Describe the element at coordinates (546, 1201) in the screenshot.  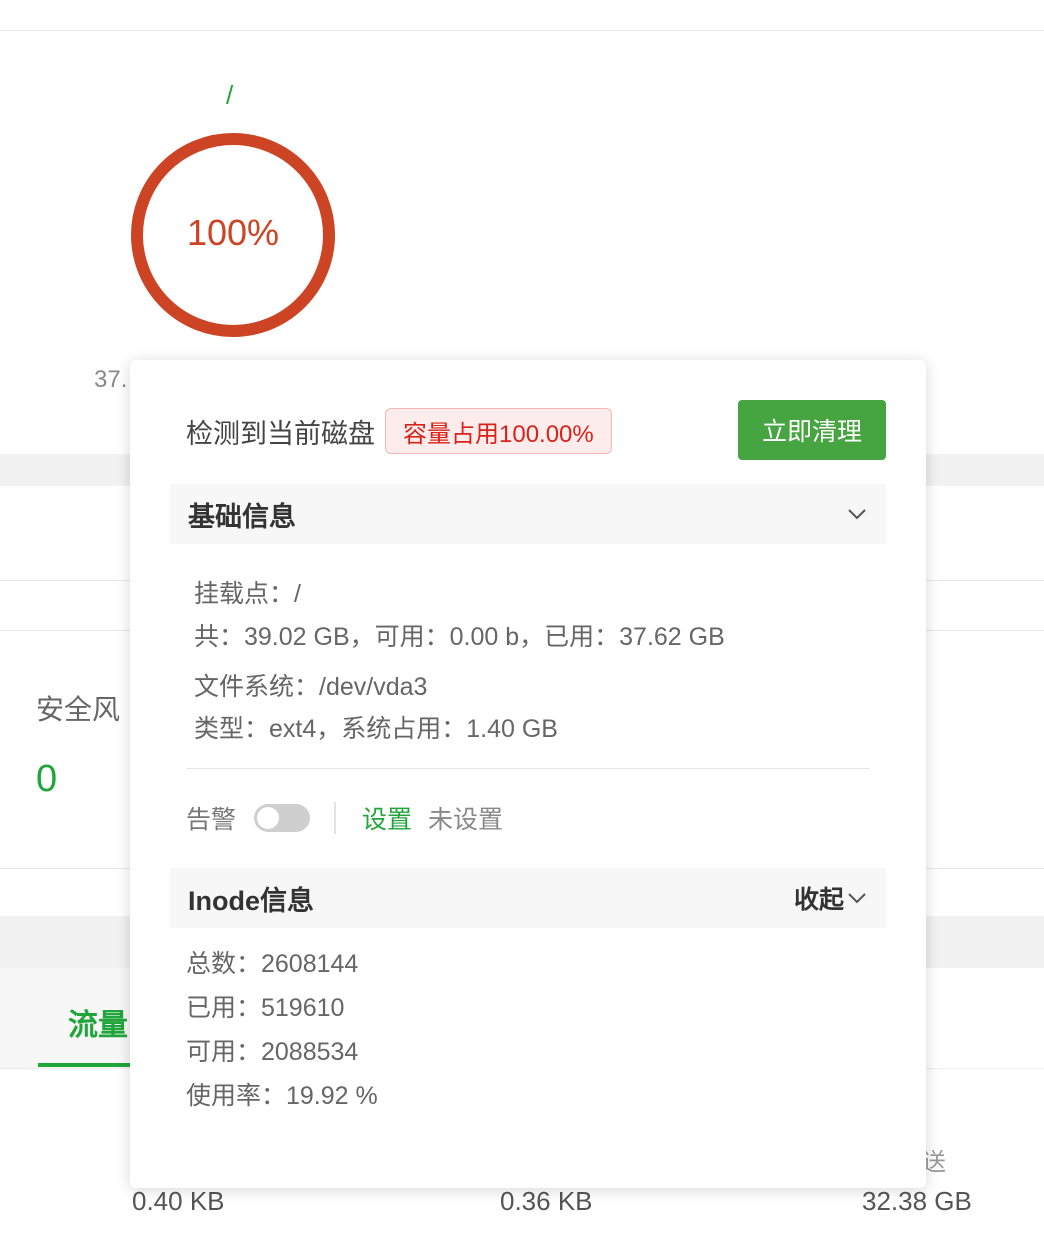
I see `stat-downstream: 0.36 KB` at that location.